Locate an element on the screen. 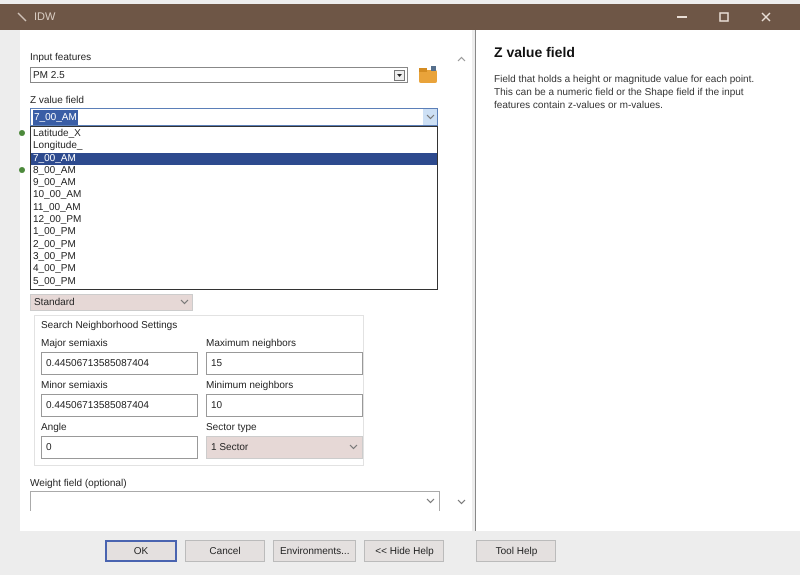  field-label: Minor semiaxis is located at coordinates (75, 385).